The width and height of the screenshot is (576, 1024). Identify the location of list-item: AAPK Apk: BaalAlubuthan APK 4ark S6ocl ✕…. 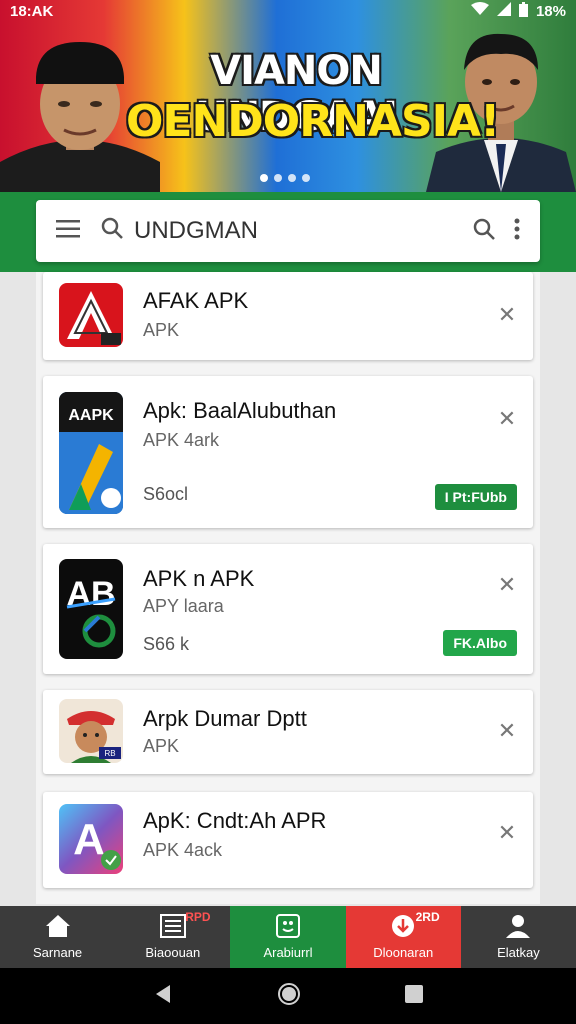
(288, 452).